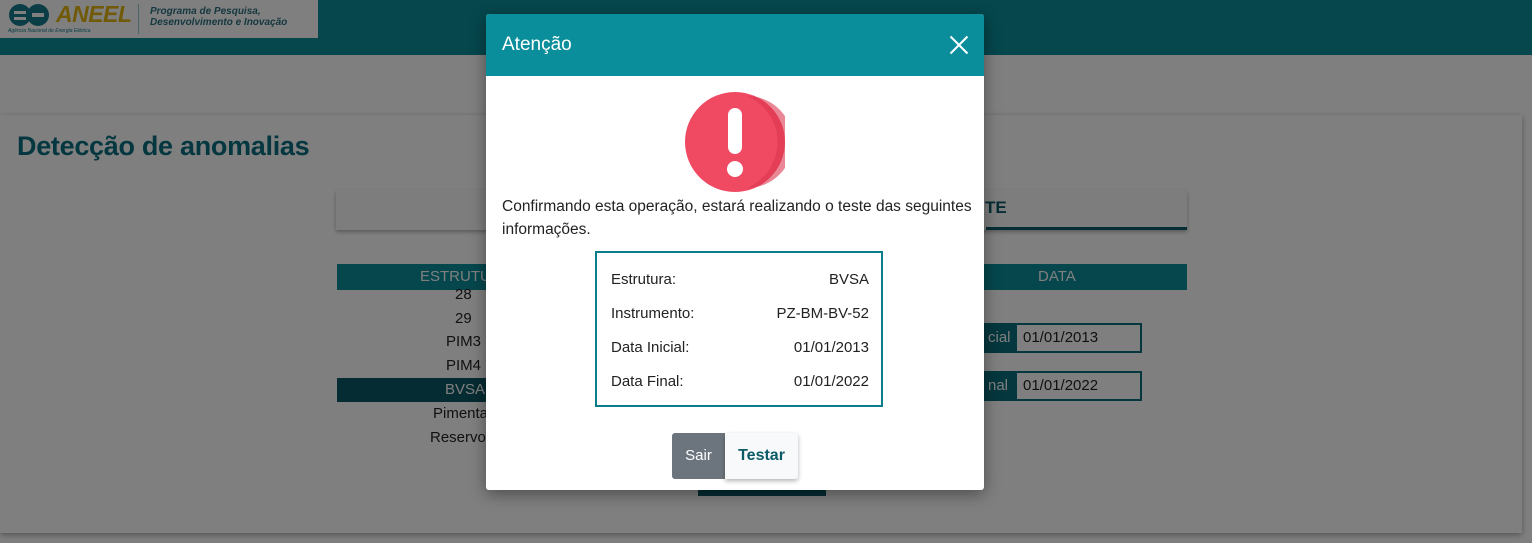 This screenshot has width=1532, height=543. Describe the element at coordinates (831, 381) in the screenshot. I see `detail-value: 01/01/2022` at that location.